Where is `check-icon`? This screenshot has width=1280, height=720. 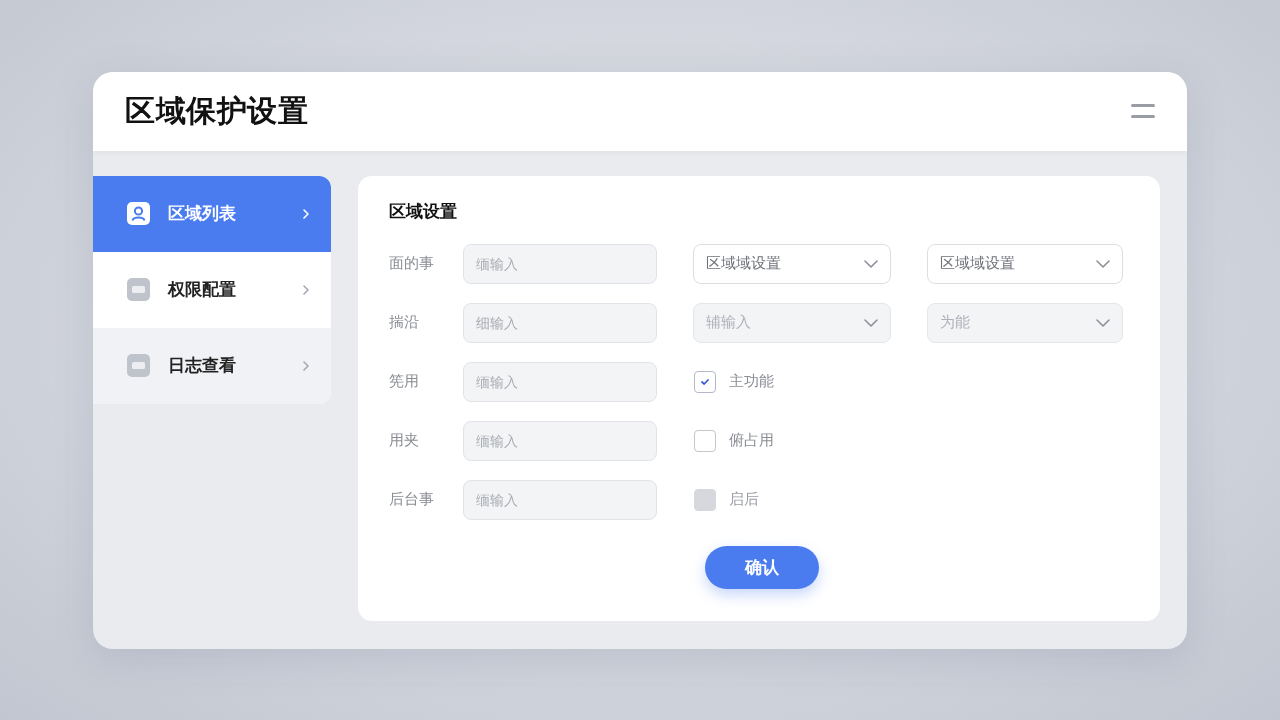 check-icon is located at coordinates (705, 381).